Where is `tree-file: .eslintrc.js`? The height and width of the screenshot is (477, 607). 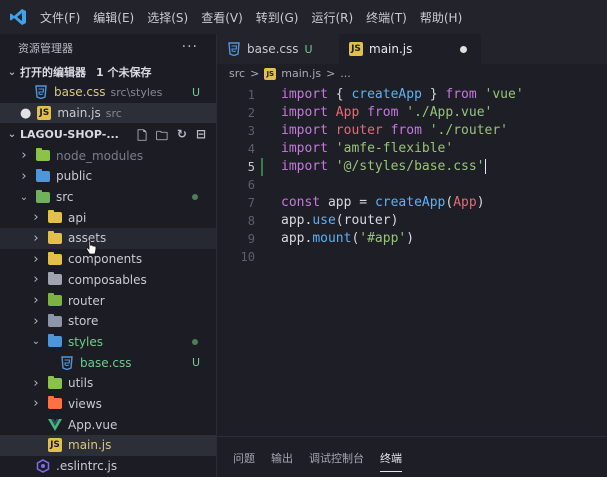
tree-file: .eslintrc.js is located at coordinates (108, 466).